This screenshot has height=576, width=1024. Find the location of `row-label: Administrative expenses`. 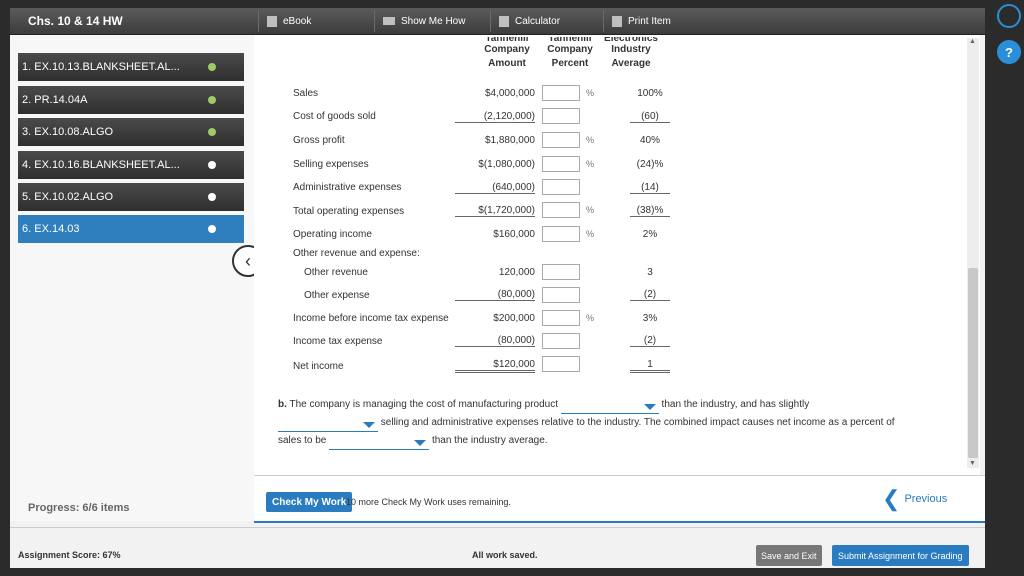

row-label: Administrative expenses is located at coordinates (347, 187).